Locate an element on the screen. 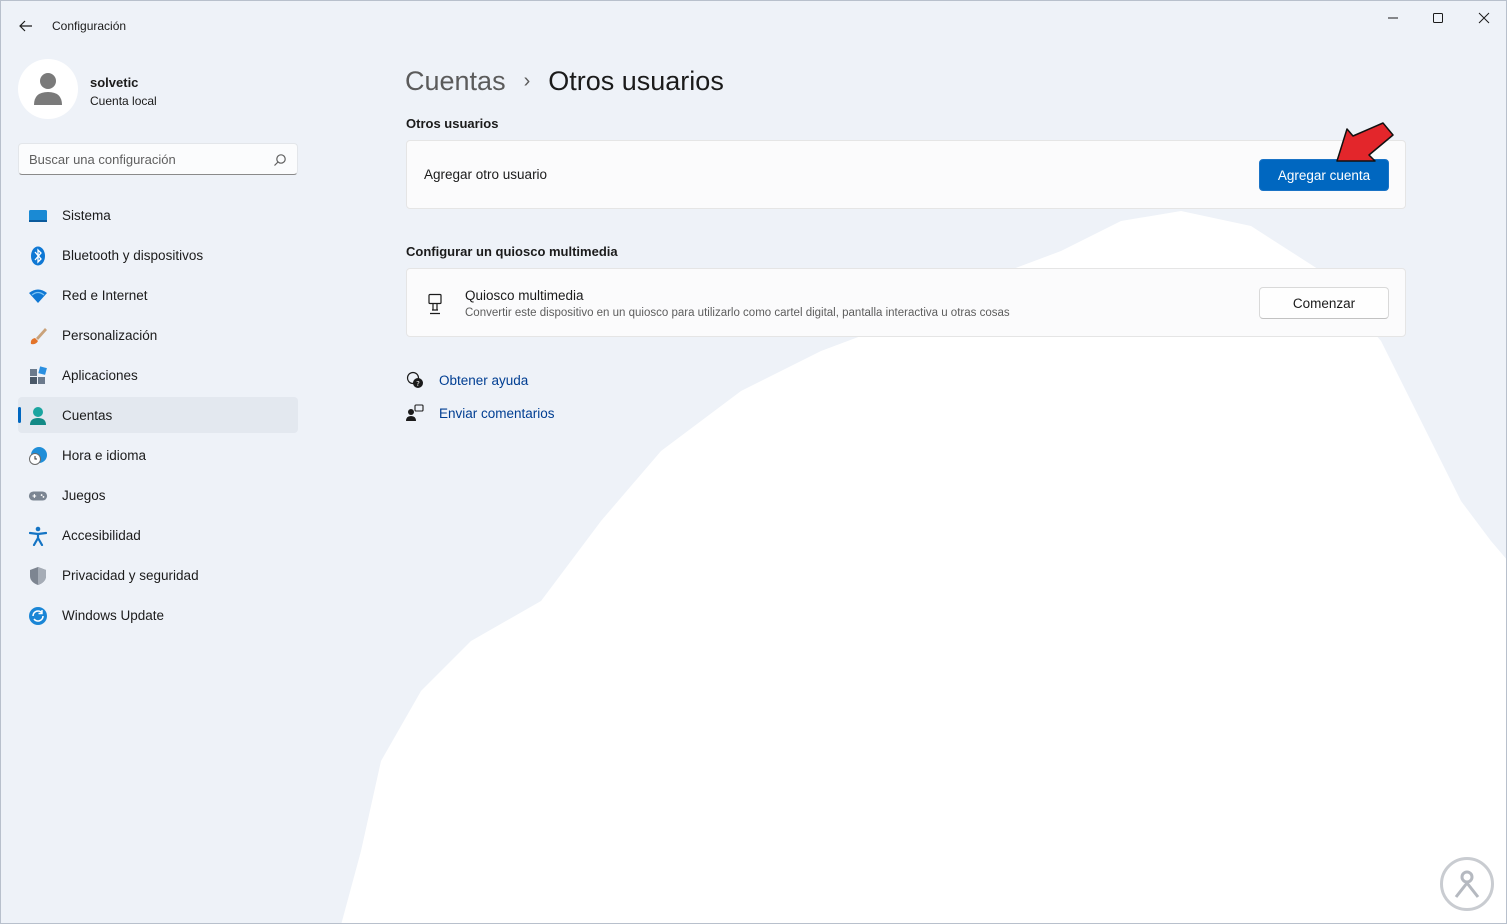  user-silhouette-icon is located at coordinates (48, 89).